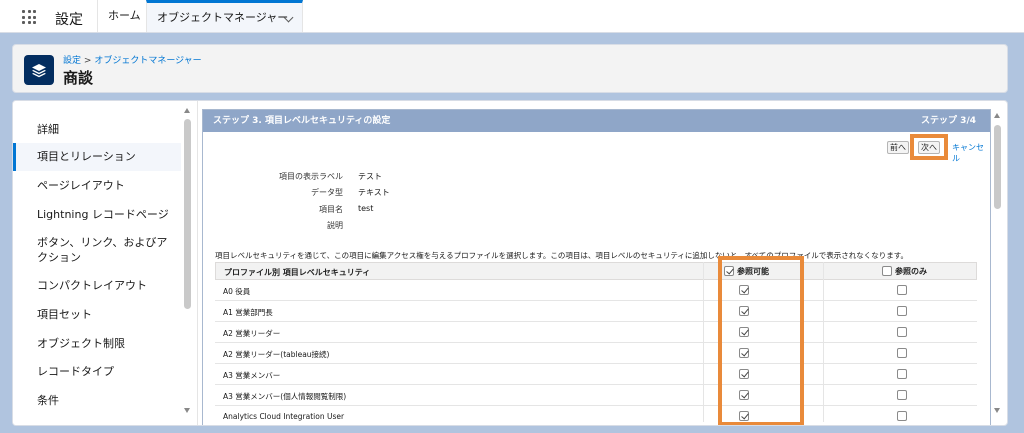 The height and width of the screenshot is (433, 1024). What do you see at coordinates (887, 271) in the screenshot?
I see `header-readonly-checkbox` at bounding box center [887, 271].